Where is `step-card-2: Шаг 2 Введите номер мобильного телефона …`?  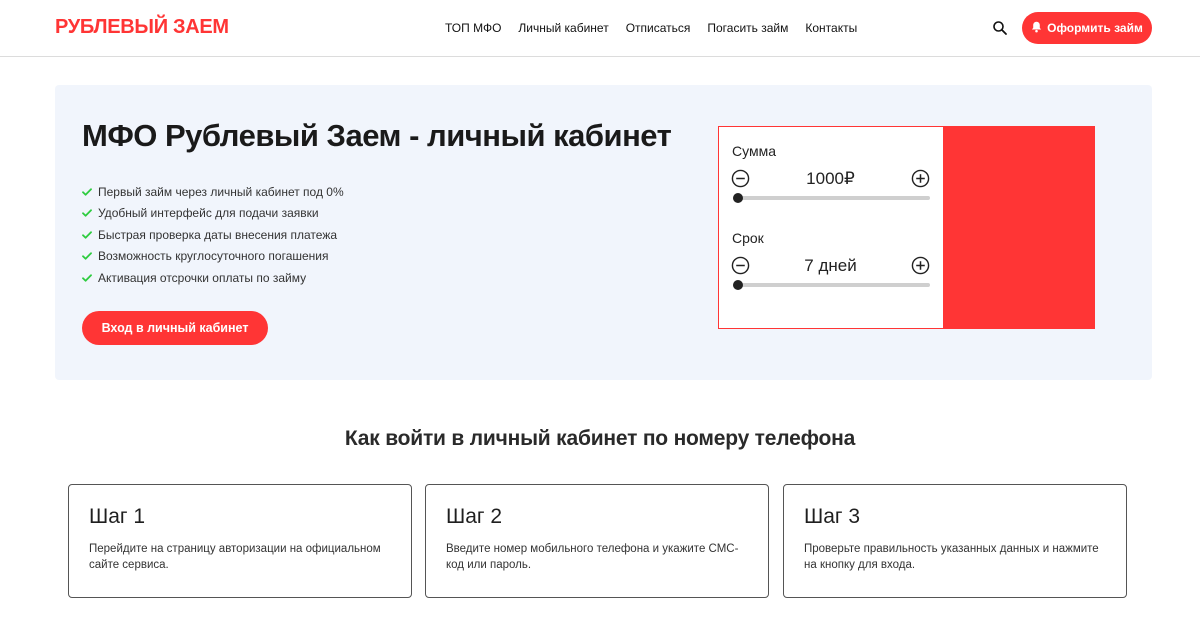
step-card-2: Шаг 2 Введите номер мобильного телефона … is located at coordinates (597, 541).